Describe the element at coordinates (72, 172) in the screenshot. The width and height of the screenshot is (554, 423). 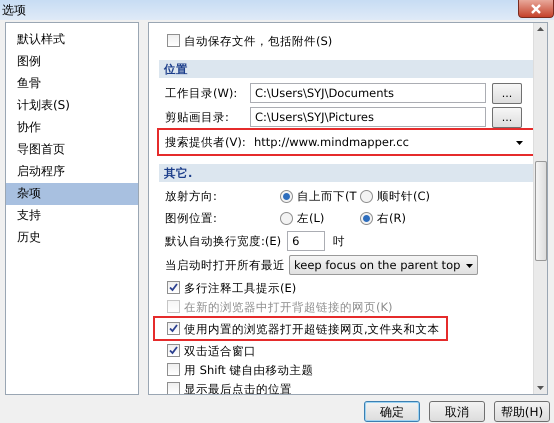
I see `category-item: 启动程序` at that location.